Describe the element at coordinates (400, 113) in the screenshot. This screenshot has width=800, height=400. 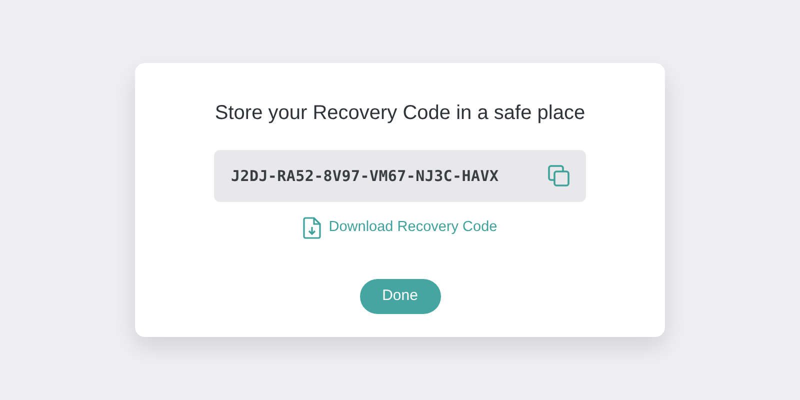
I see `dialog-title: Store your Recovery Code in a safe place` at that location.